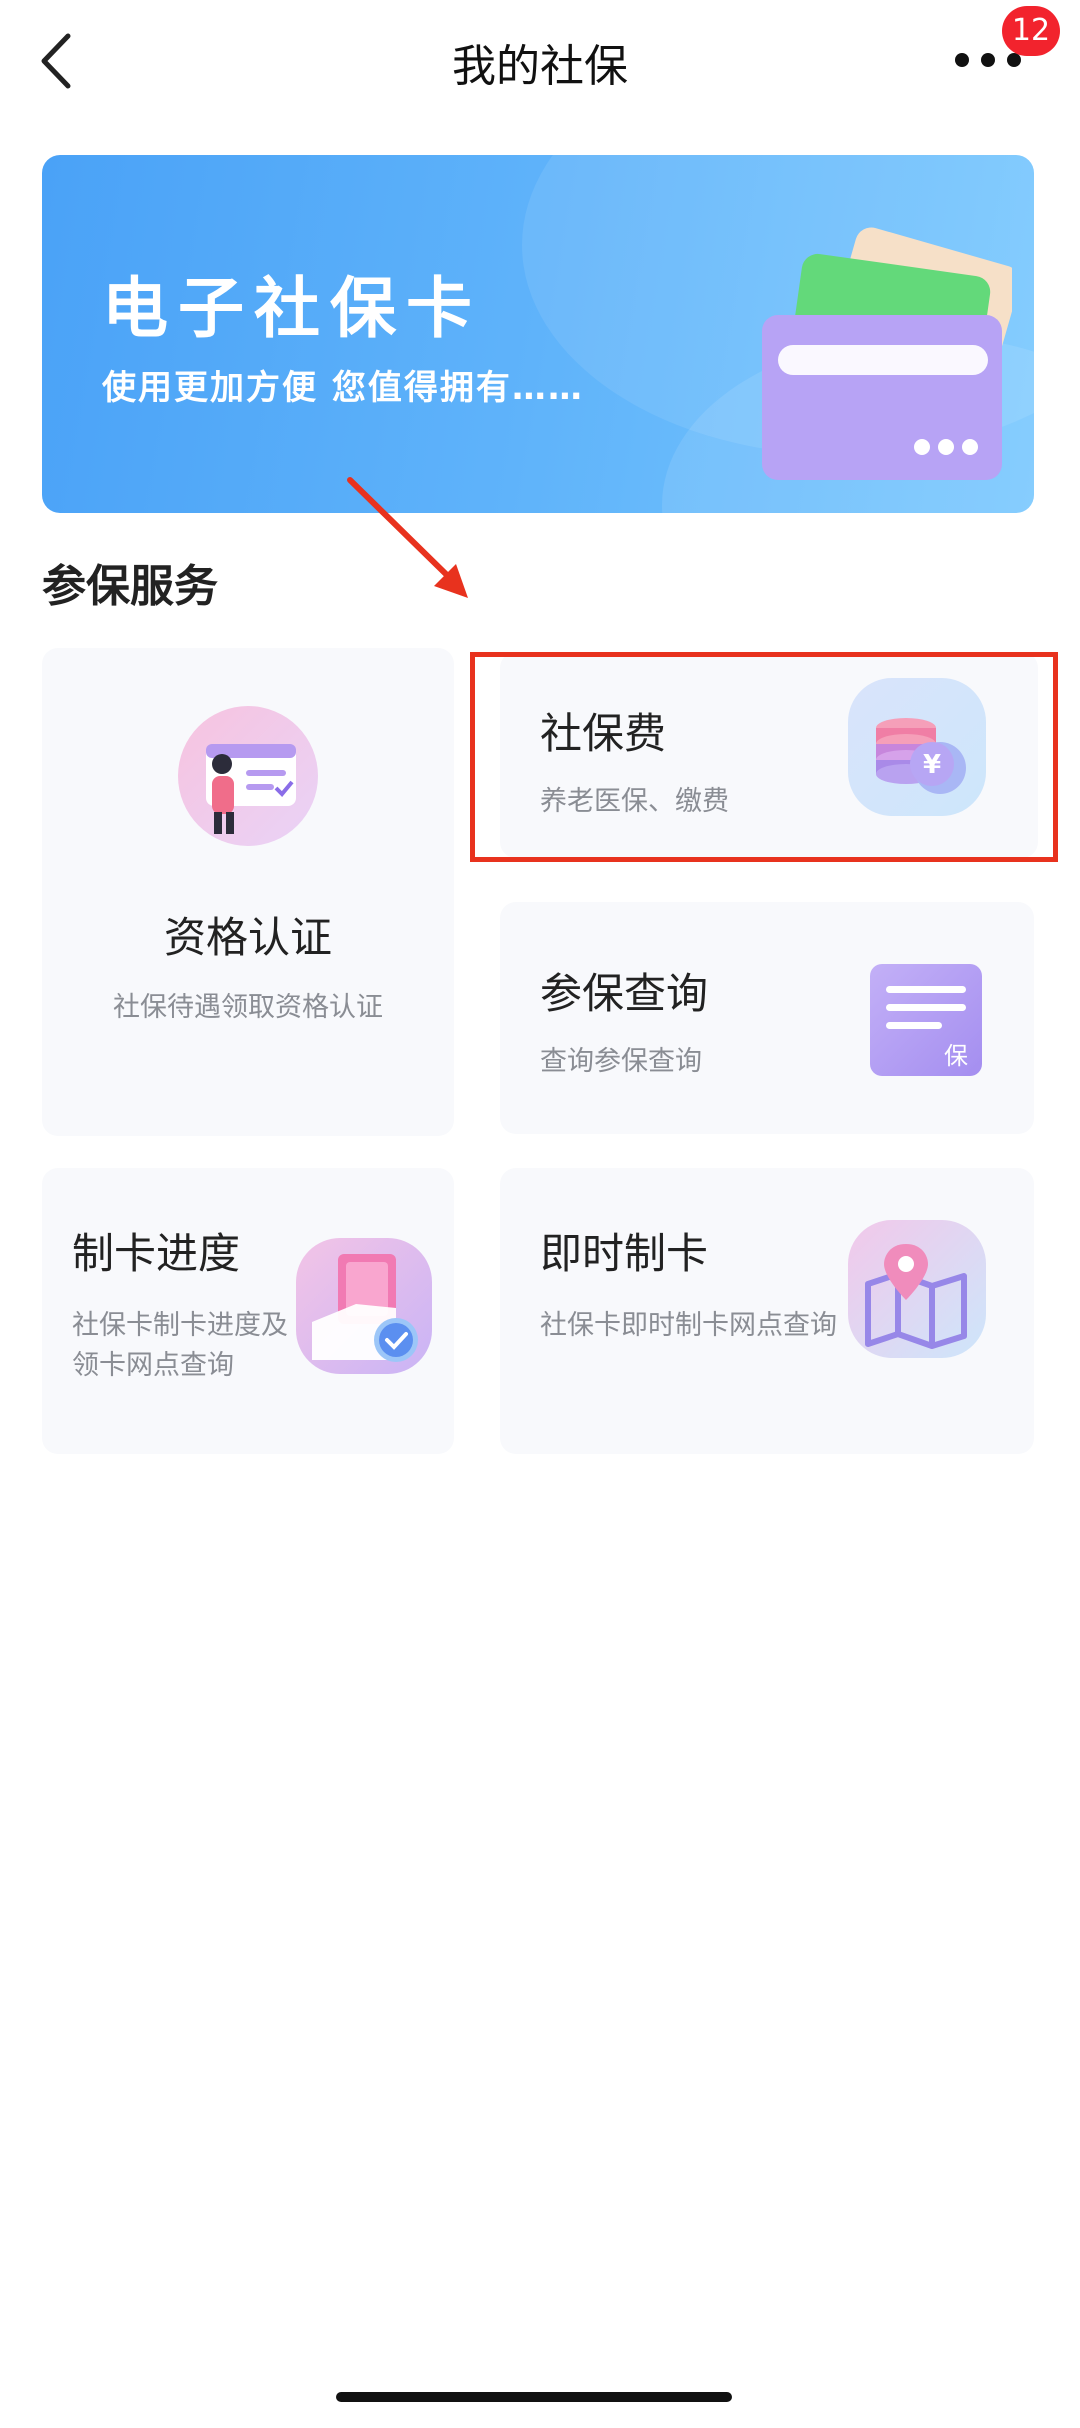 This screenshot has height=2428, width=1080. I want to click on qualification-tile: 资格认证 社保待遇领取资格认证, so click(248, 892).